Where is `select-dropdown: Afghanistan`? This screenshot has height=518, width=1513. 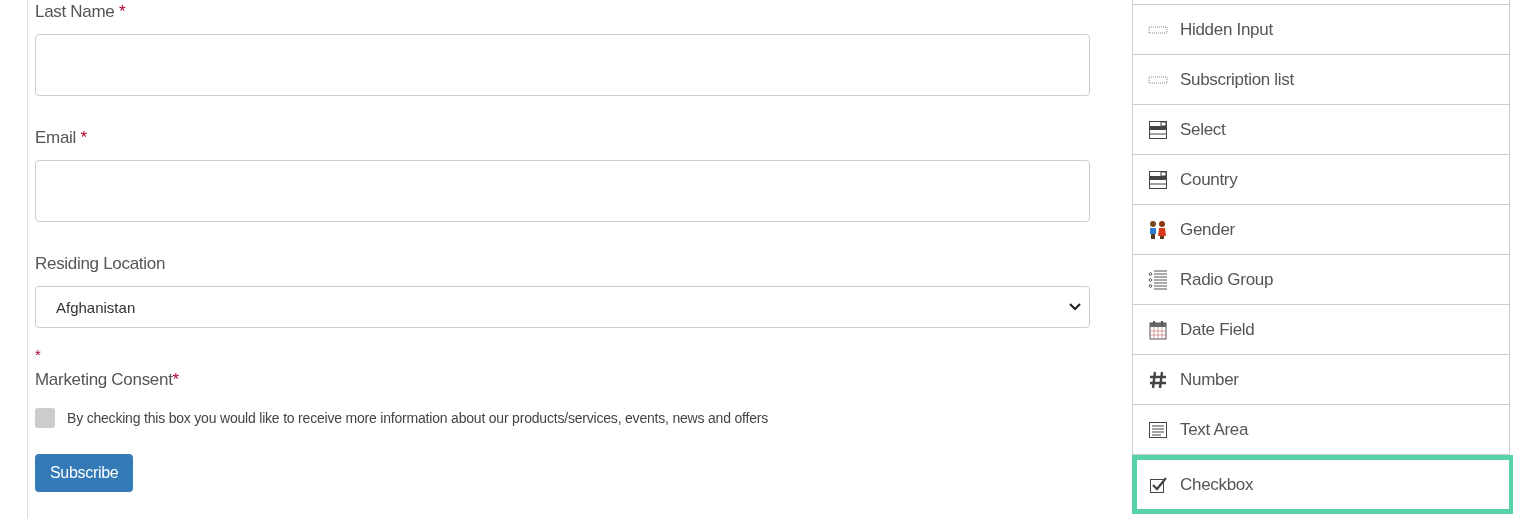 select-dropdown: Afghanistan is located at coordinates (562, 307).